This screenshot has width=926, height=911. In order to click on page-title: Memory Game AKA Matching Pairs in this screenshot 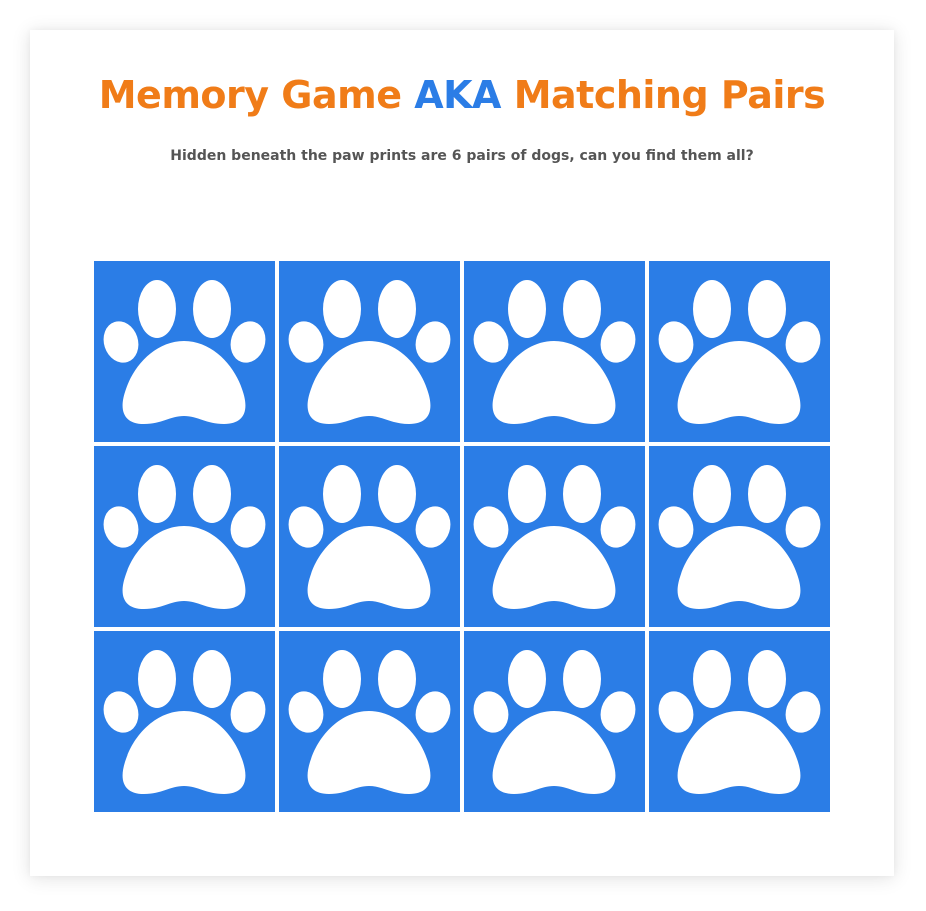, I will do `click(462, 95)`.